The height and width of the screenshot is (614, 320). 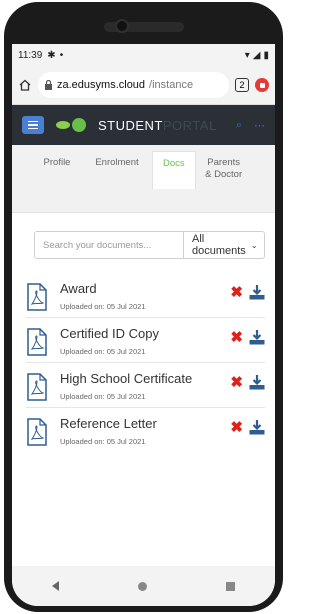 I want to click on tab-switcher-button: 2, so click(x=242, y=85).